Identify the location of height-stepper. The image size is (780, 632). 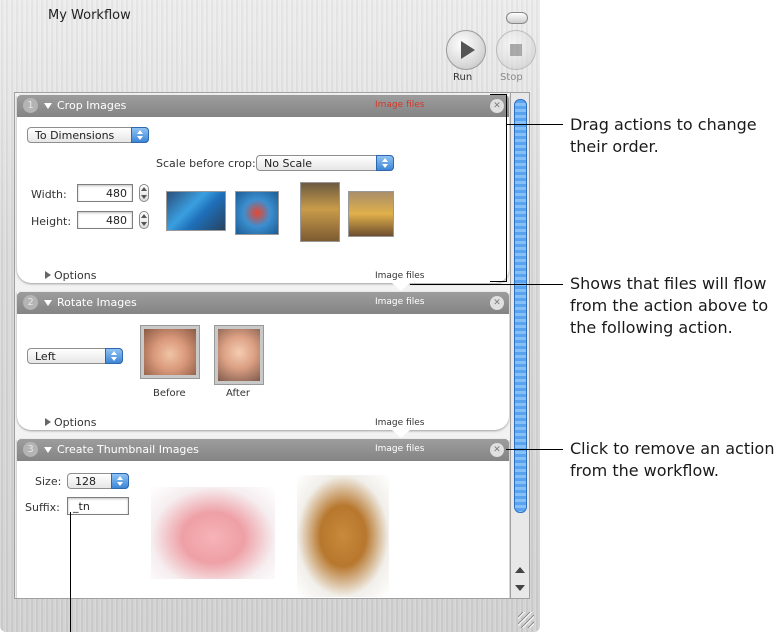
(144, 220).